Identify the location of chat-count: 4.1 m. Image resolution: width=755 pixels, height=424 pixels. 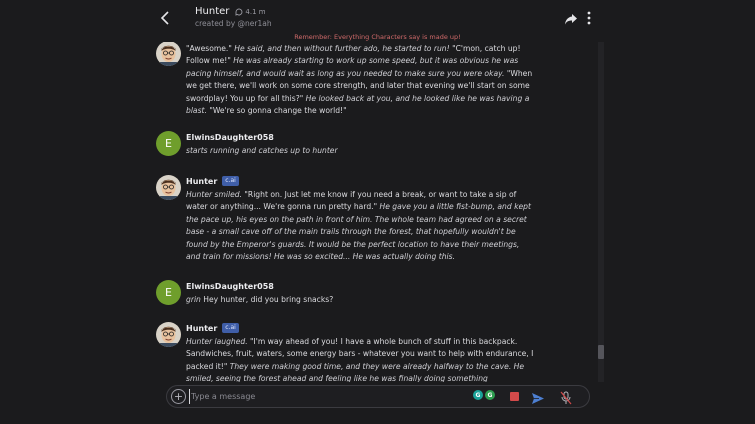
(250, 11).